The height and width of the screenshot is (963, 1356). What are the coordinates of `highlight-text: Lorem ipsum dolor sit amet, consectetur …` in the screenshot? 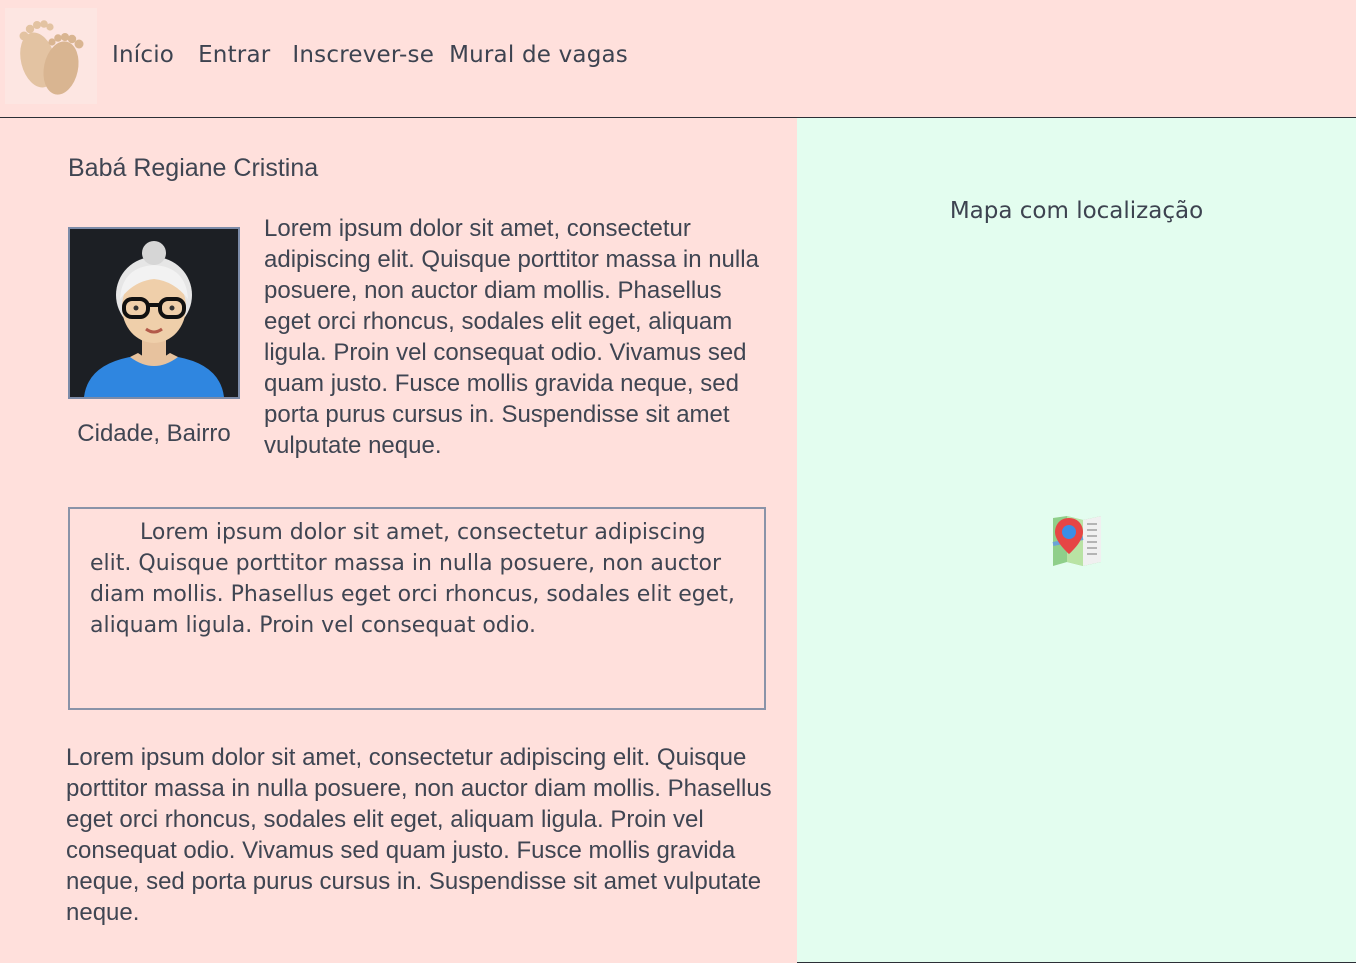 It's located at (412, 579).